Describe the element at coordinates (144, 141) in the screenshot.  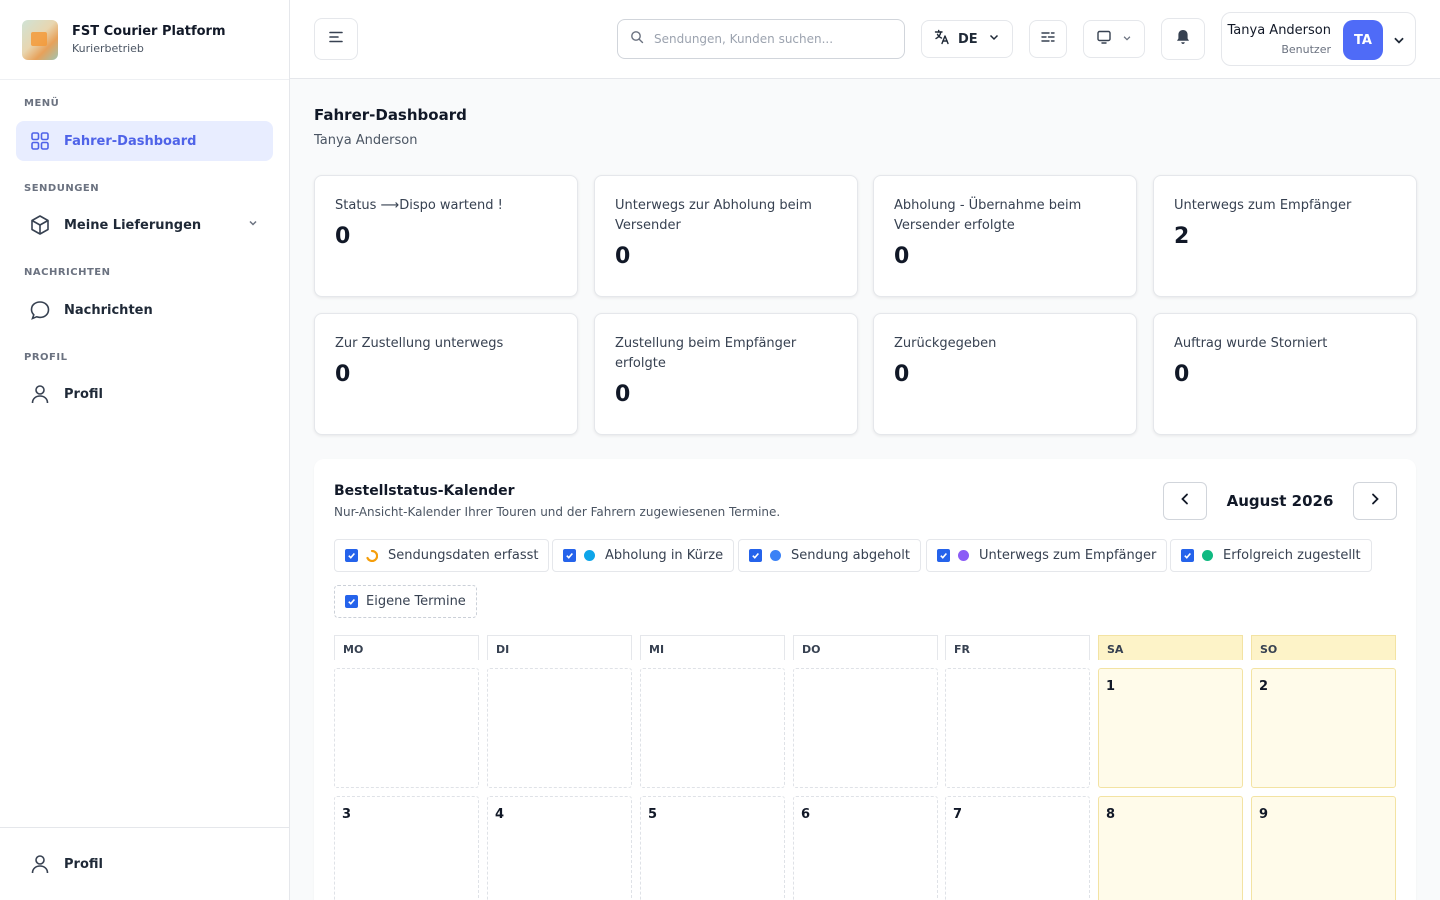
I see `sidebar-item-fahrer-dashboard: Fahrer-Dashboard` at that location.